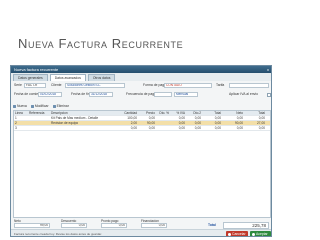 Image resolution: width=320 pixels, height=240 pixels. Describe the element at coordinates (268, 69) in the screenshot. I see `close-icon: x` at that location.